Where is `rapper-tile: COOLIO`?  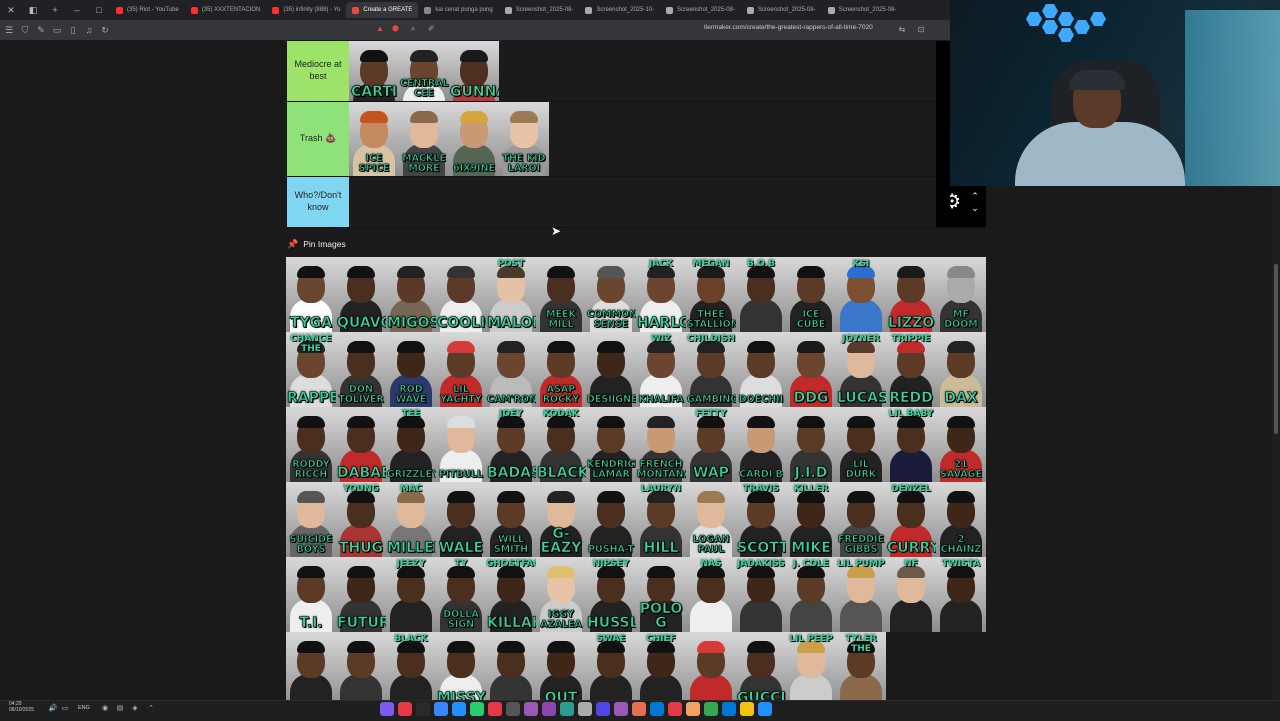 rapper-tile: COOLIO is located at coordinates (461, 294).